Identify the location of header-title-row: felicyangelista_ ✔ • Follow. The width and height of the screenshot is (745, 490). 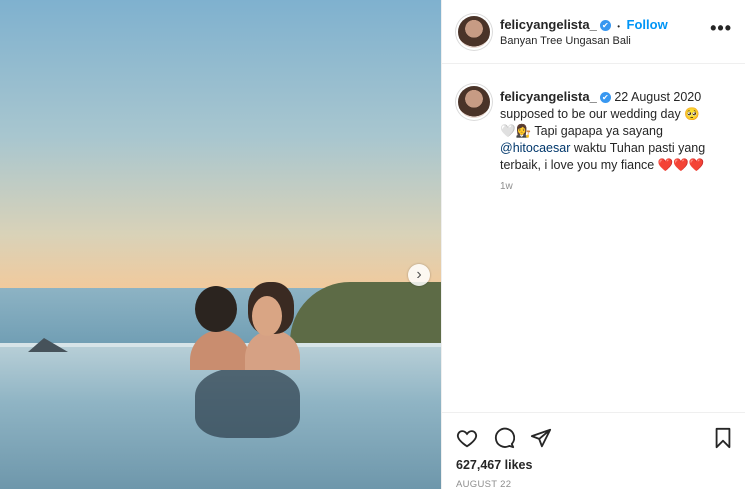
(584, 25).